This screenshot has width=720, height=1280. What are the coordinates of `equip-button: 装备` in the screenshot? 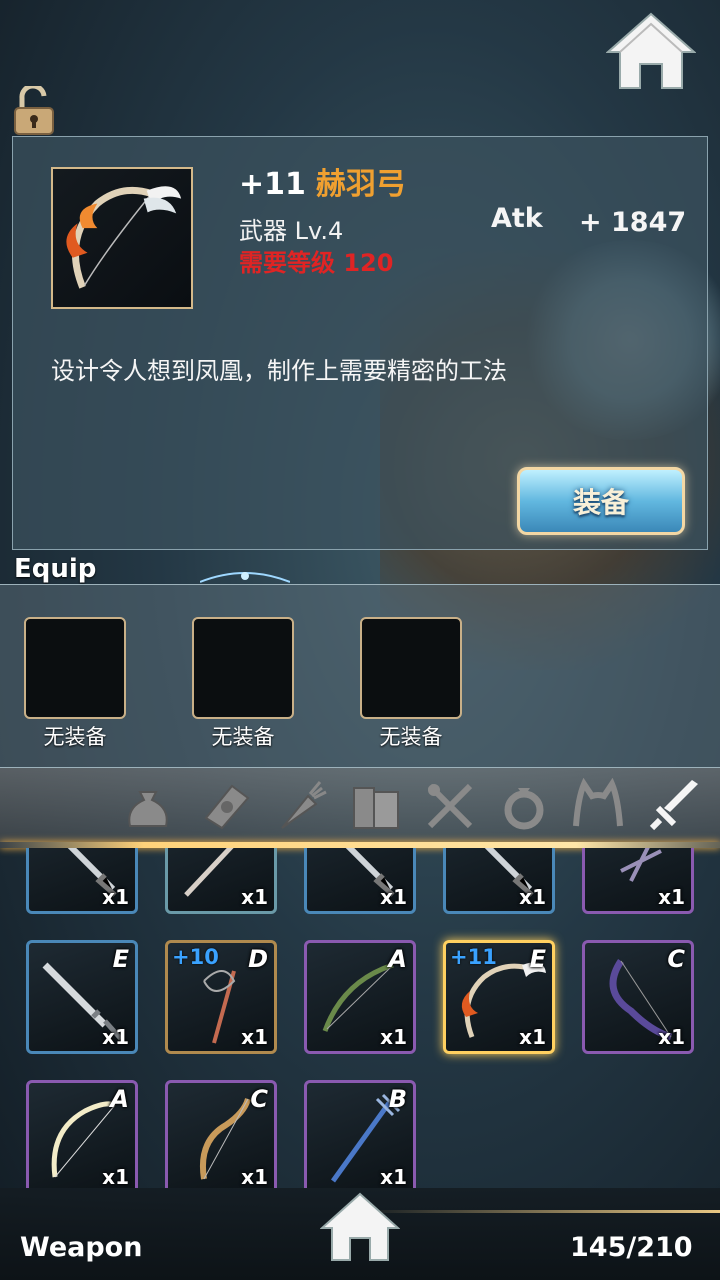 It's located at (601, 501).